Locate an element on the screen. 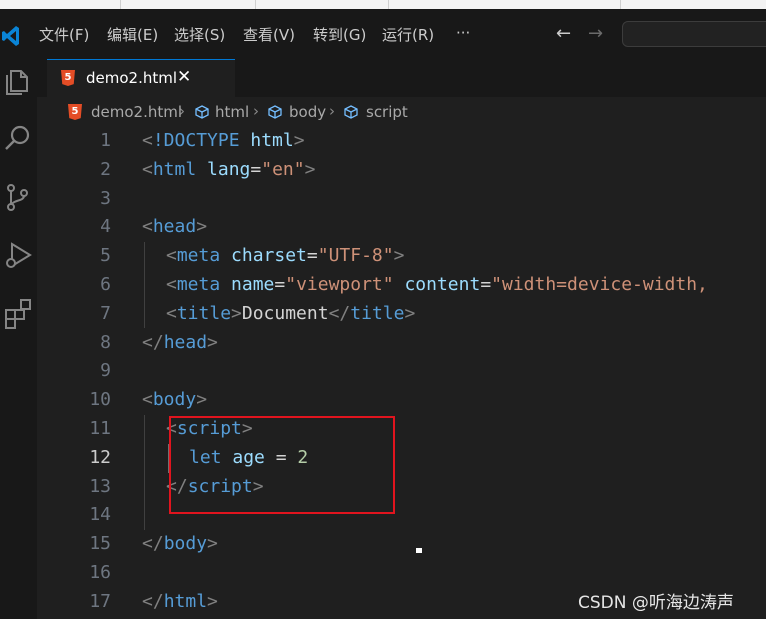  line-number: 17 is located at coordinates (100, 601).